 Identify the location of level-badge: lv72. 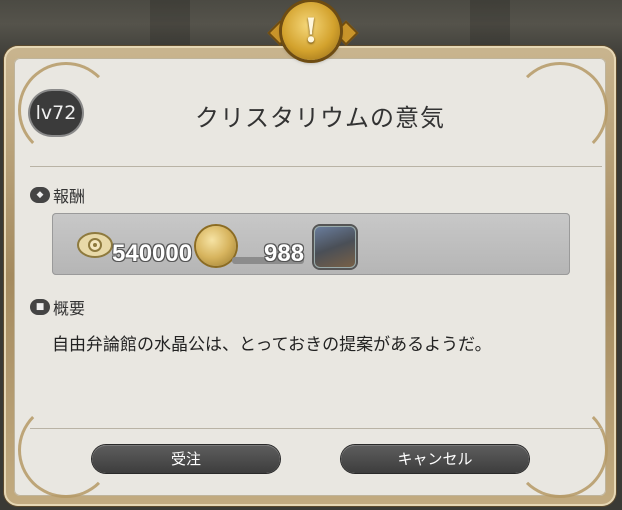
(56, 113).